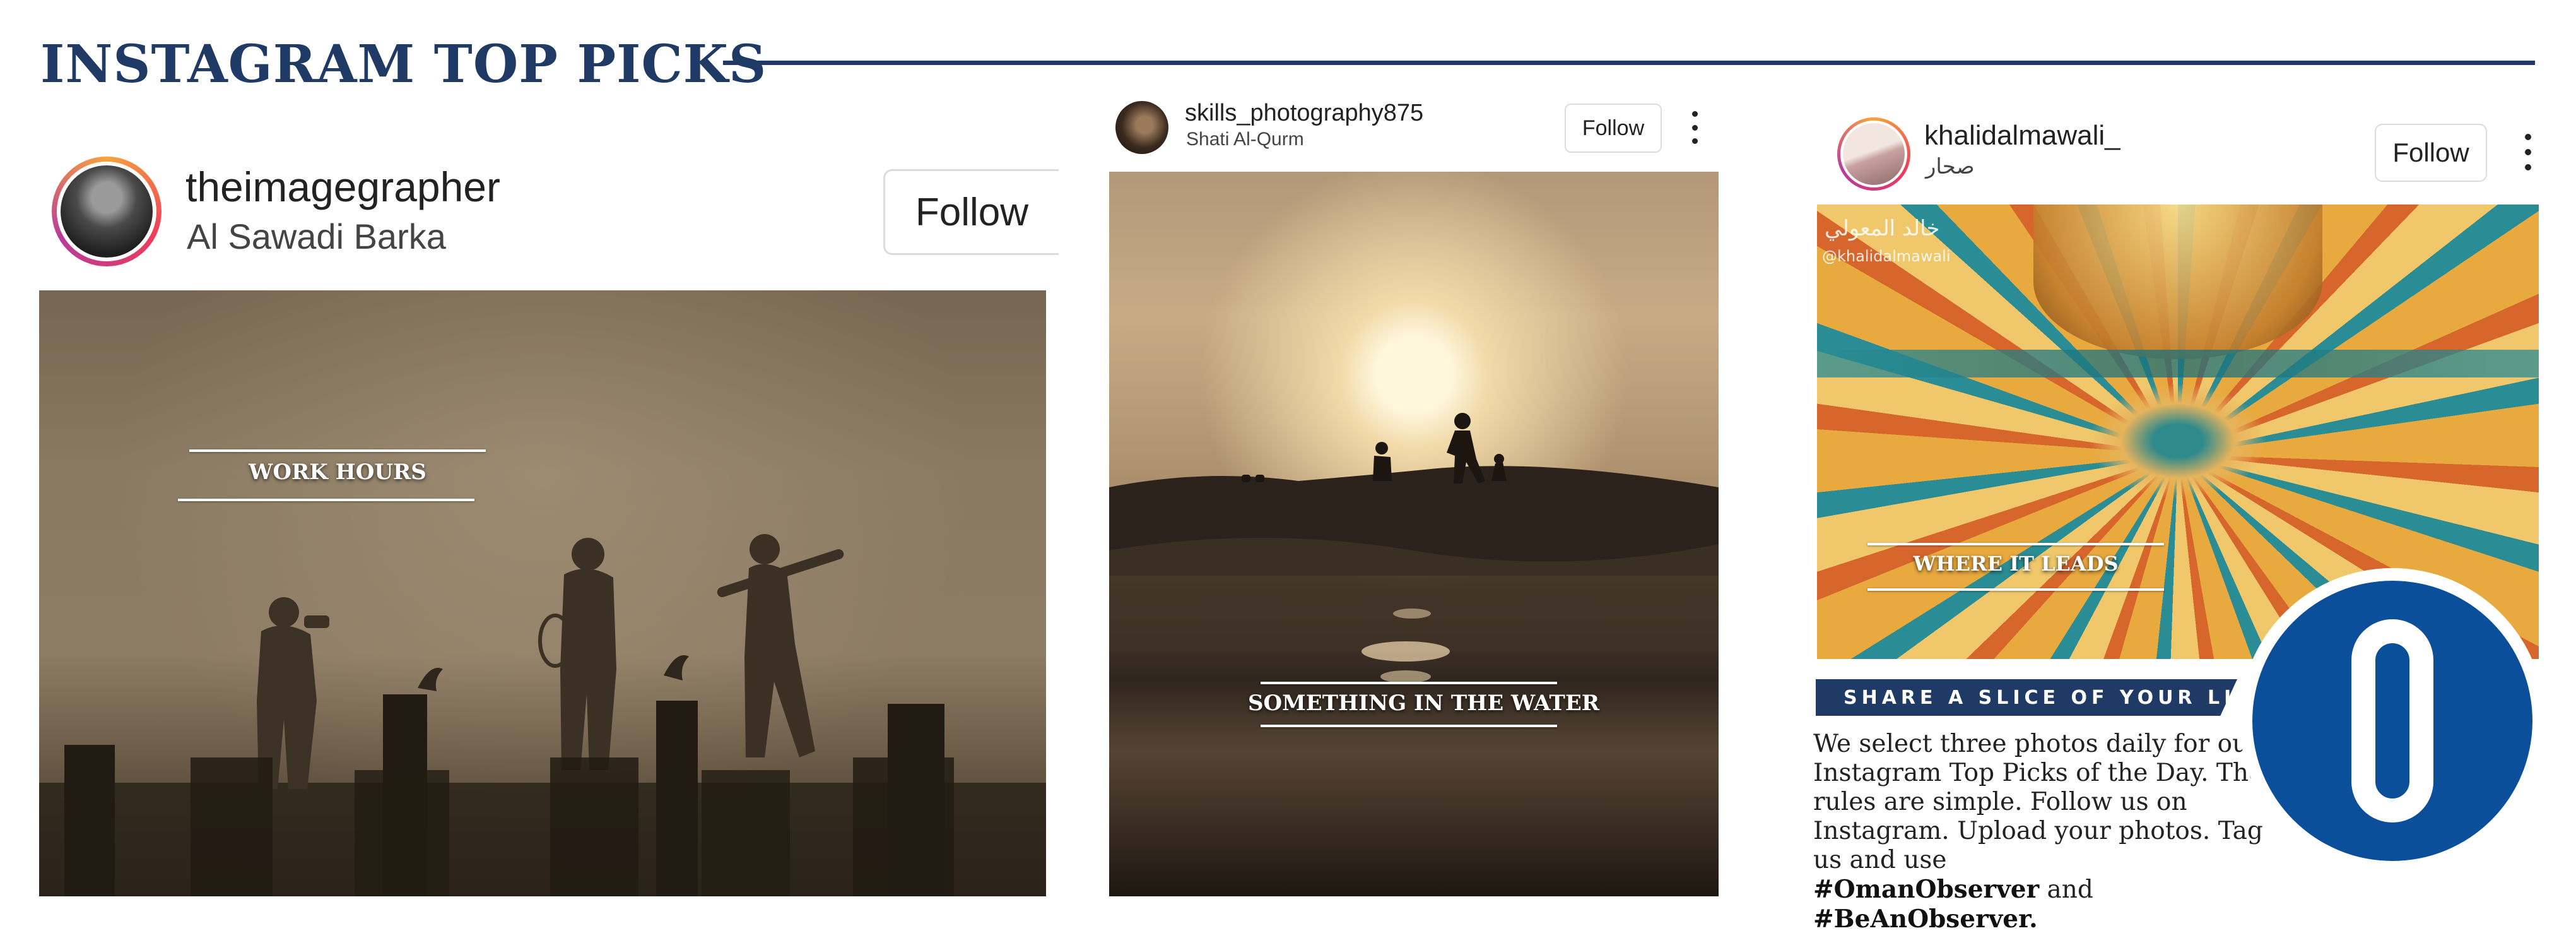 The height and width of the screenshot is (938, 2576). I want to click on letter-o-logo-icon, so click(2392, 721).